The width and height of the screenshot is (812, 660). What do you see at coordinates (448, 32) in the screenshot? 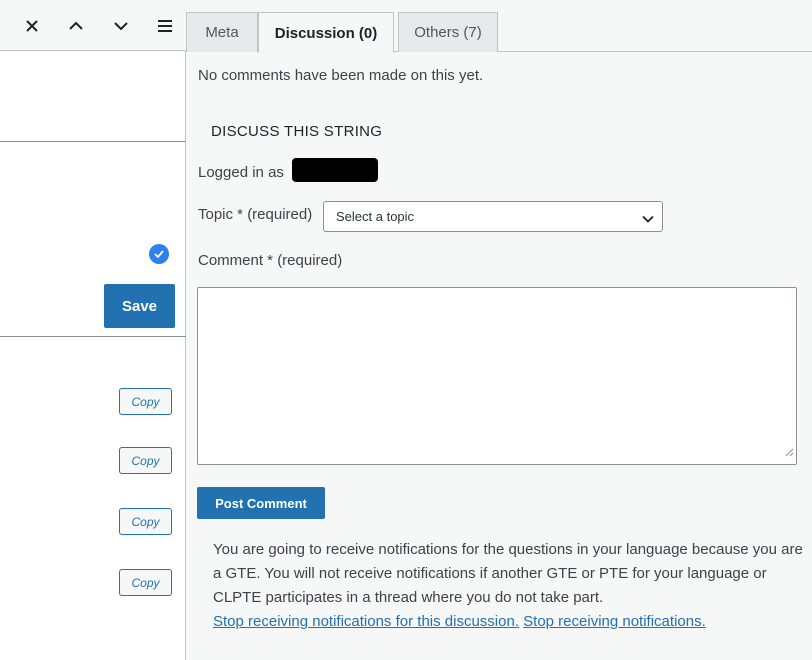
I see `tab-others: Others (7)` at bounding box center [448, 32].